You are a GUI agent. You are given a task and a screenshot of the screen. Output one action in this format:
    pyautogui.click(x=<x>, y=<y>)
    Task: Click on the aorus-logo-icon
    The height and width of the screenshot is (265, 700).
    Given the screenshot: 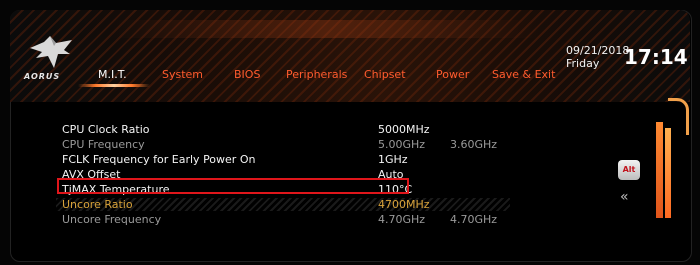 What is the action you would take?
    pyautogui.click(x=51, y=52)
    